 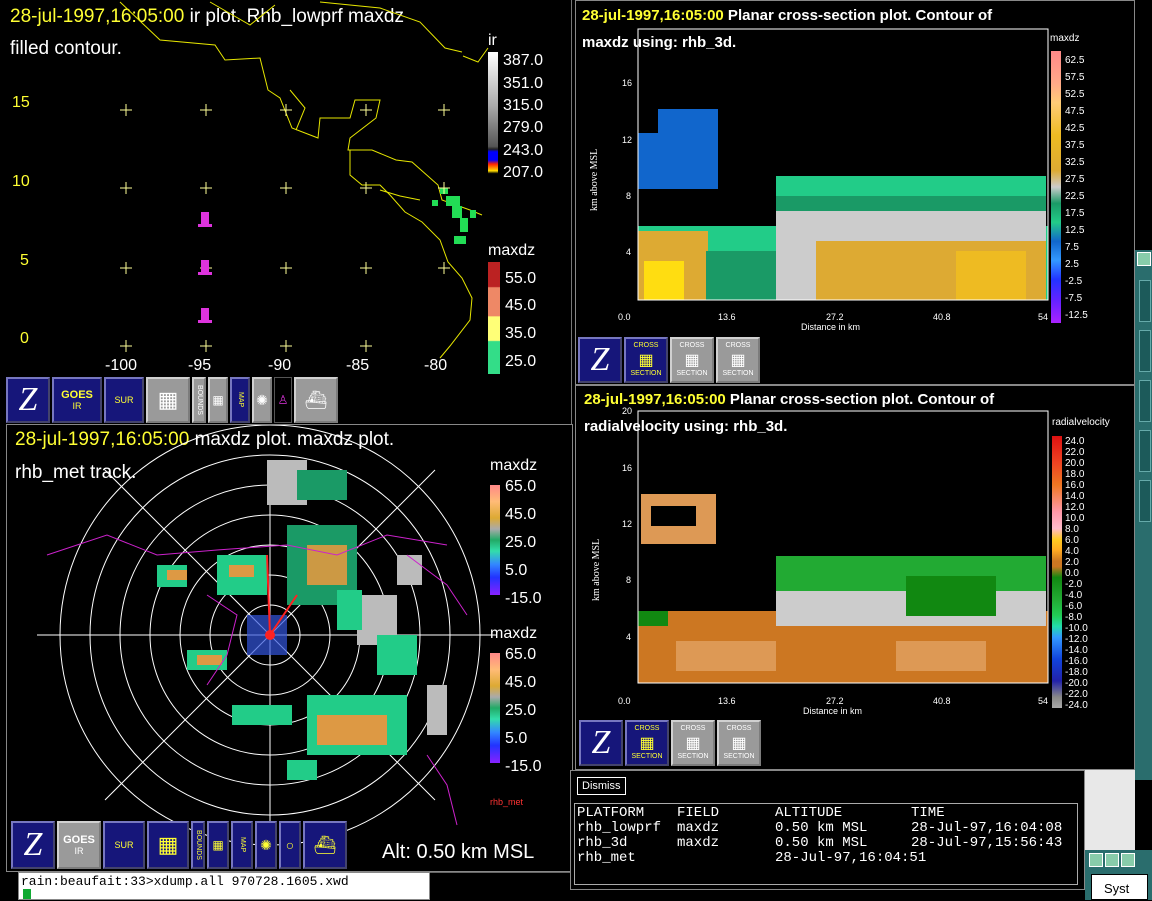 I want to click on taskbar-corner: Syst, so click(x=1118, y=875).